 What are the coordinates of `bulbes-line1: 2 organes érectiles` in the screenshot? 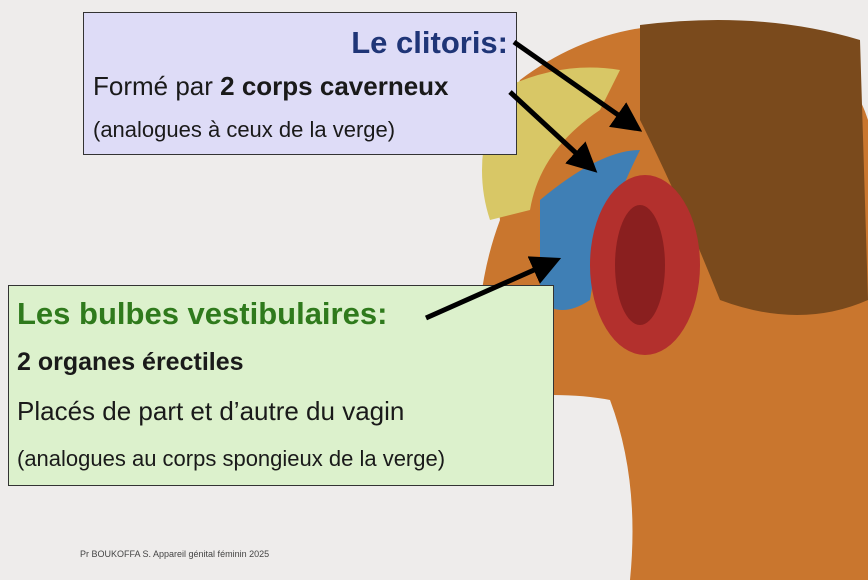 It's located at (130, 362).